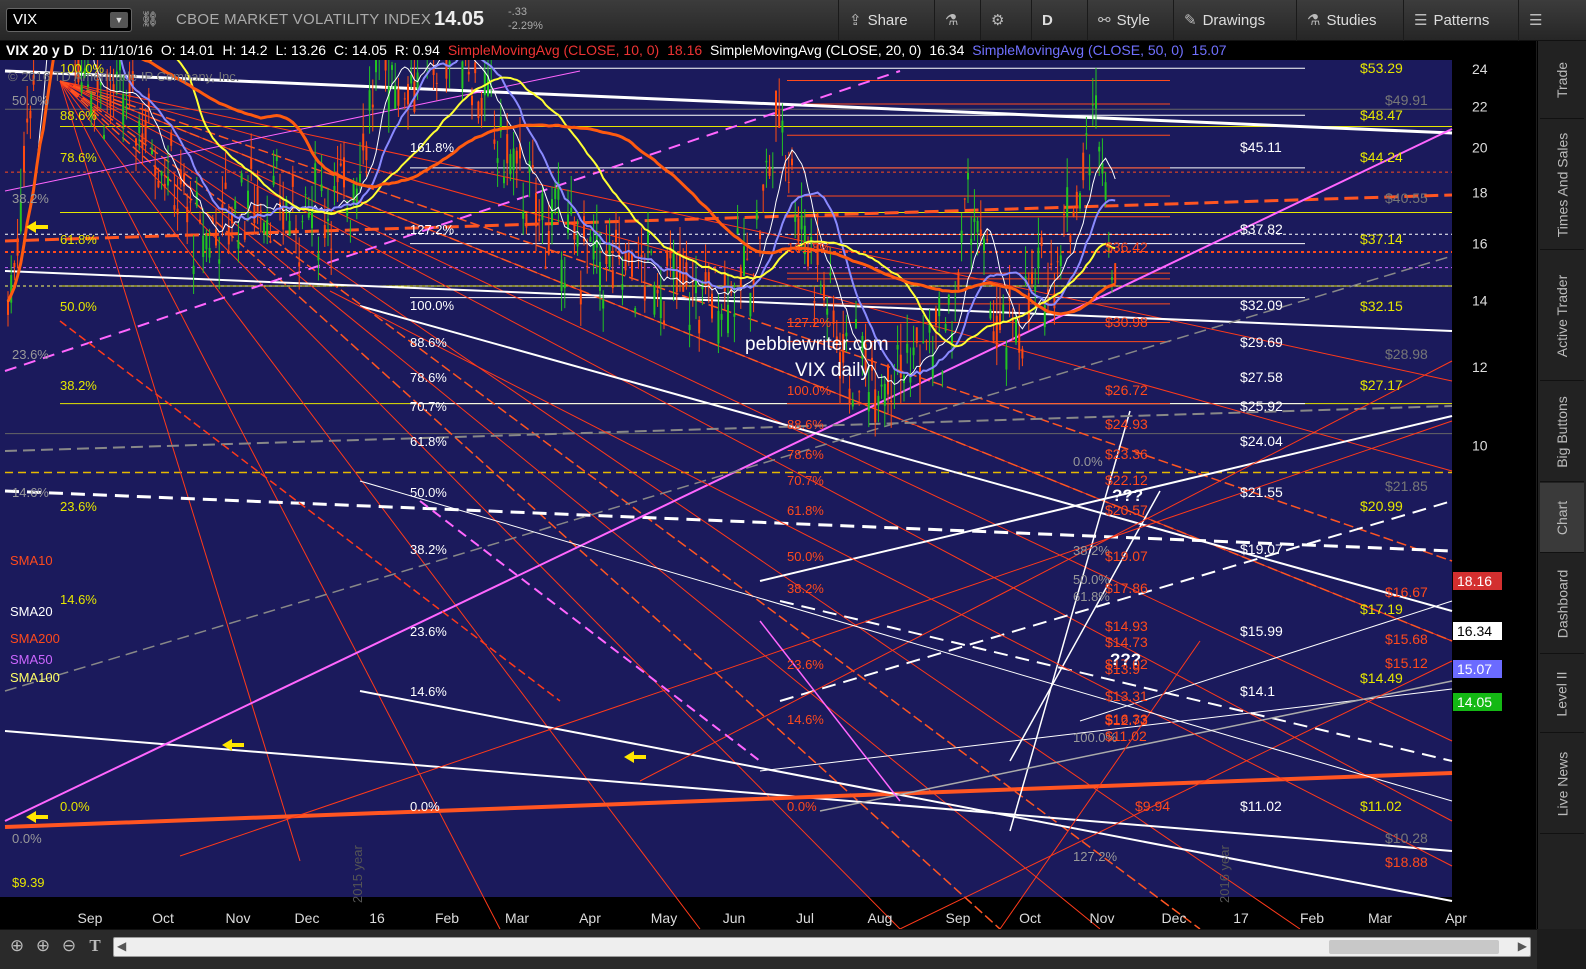 The image size is (1586, 969). Describe the element at coordinates (1552, 20) in the screenshot. I see `menu-button: ☰` at that location.